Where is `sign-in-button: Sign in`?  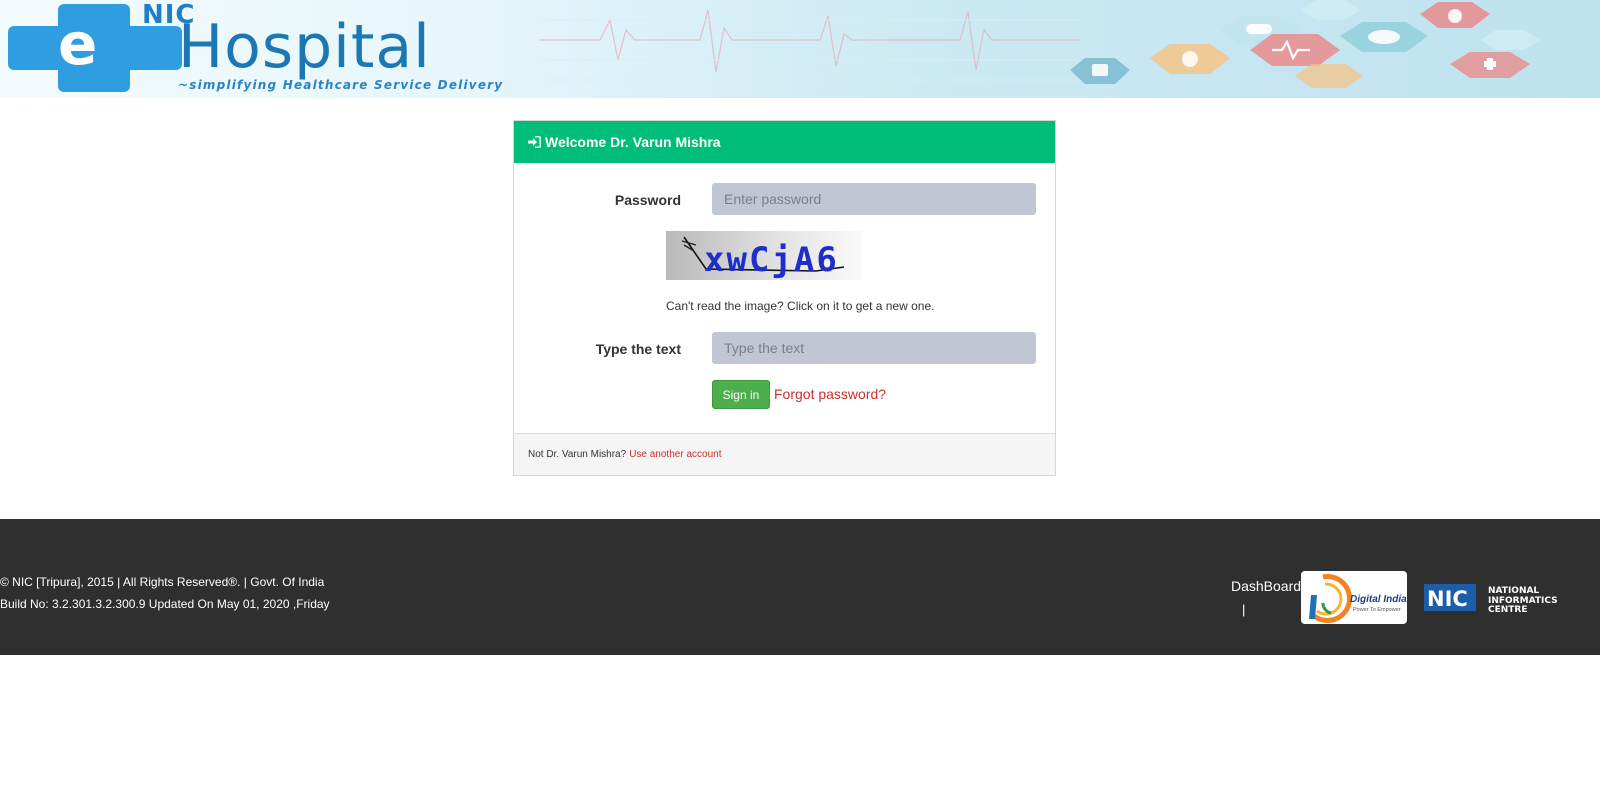
sign-in-button: Sign in is located at coordinates (741, 394).